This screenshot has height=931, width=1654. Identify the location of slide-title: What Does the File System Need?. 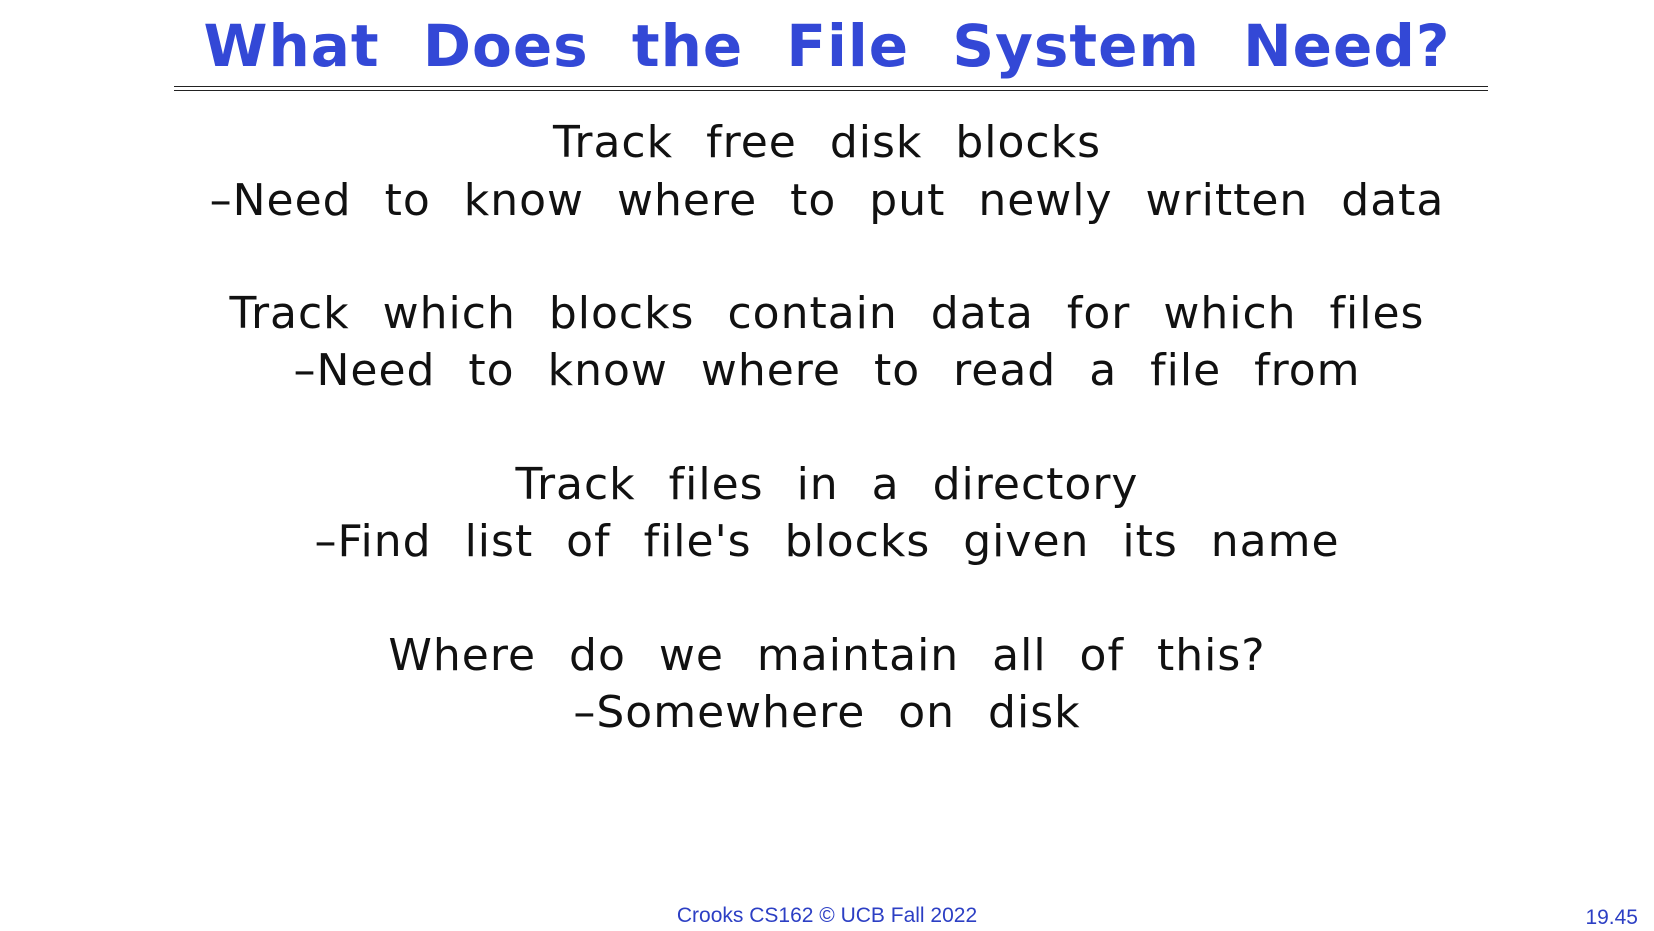
(827, 46).